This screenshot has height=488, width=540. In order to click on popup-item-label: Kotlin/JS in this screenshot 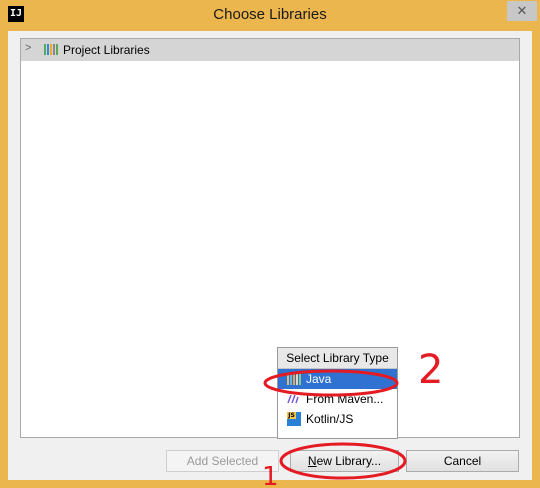, I will do `click(330, 419)`.